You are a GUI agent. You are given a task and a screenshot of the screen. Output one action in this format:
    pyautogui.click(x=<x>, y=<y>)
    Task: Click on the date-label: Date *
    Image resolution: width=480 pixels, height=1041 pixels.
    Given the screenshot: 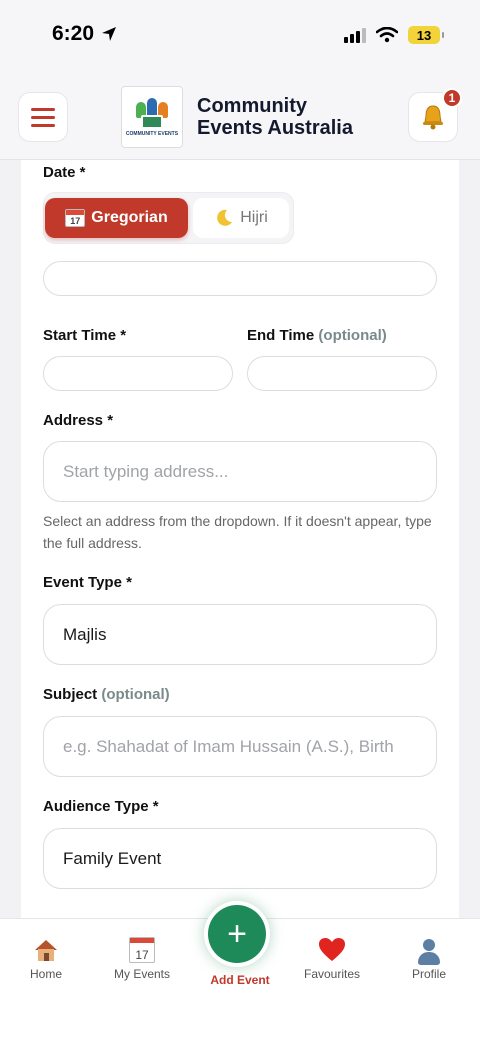 What is the action you would take?
    pyautogui.click(x=64, y=172)
    